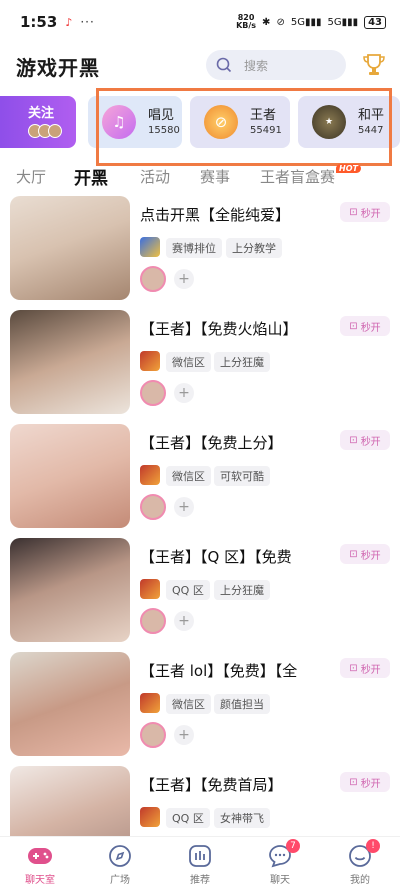 The image size is (400, 888). What do you see at coordinates (349, 122) in the screenshot?
I see `category-peace-elite: ★ 和平 5447` at bounding box center [349, 122].